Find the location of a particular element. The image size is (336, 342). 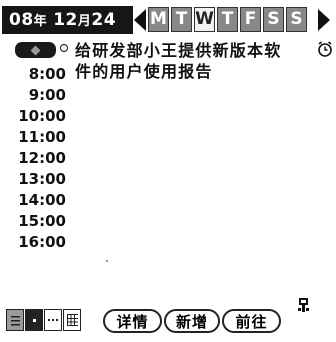

time-slot: 8:00 is located at coordinates (38, 74).